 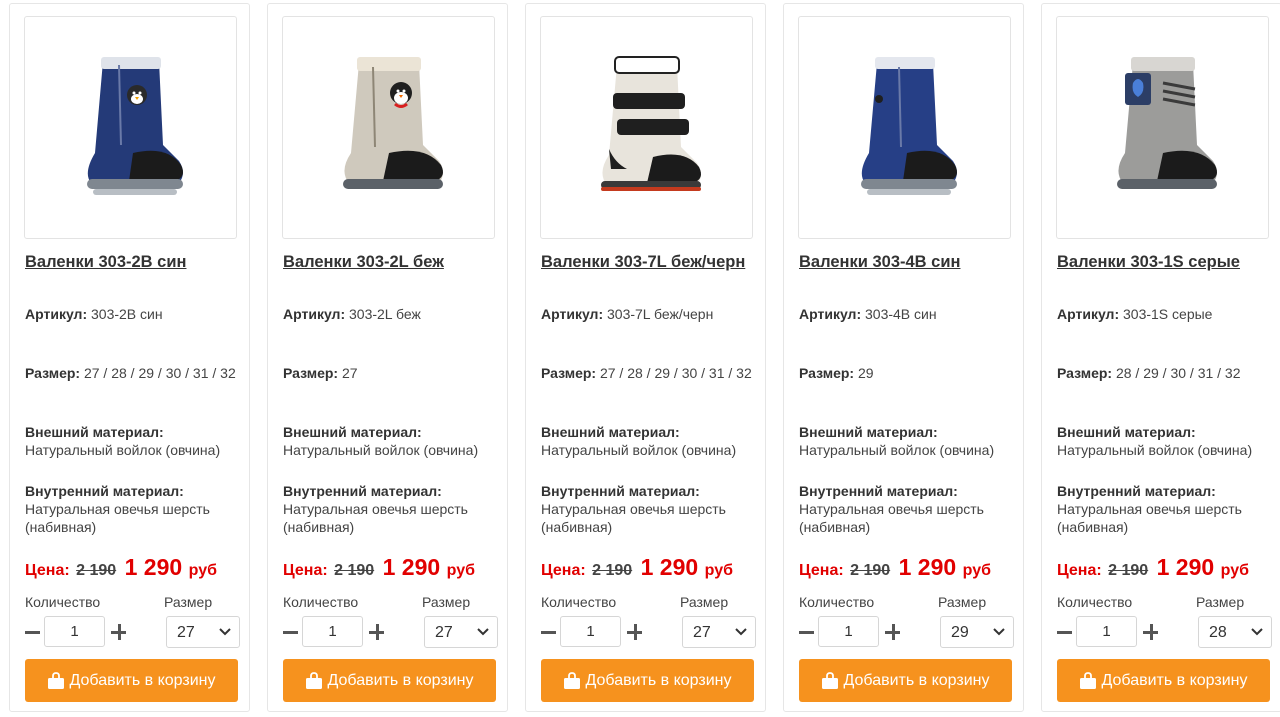 What do you see at coordinates (563, 570) in the screenshot?
I see `price-label: Цена:` at bounding box center [563, 570].